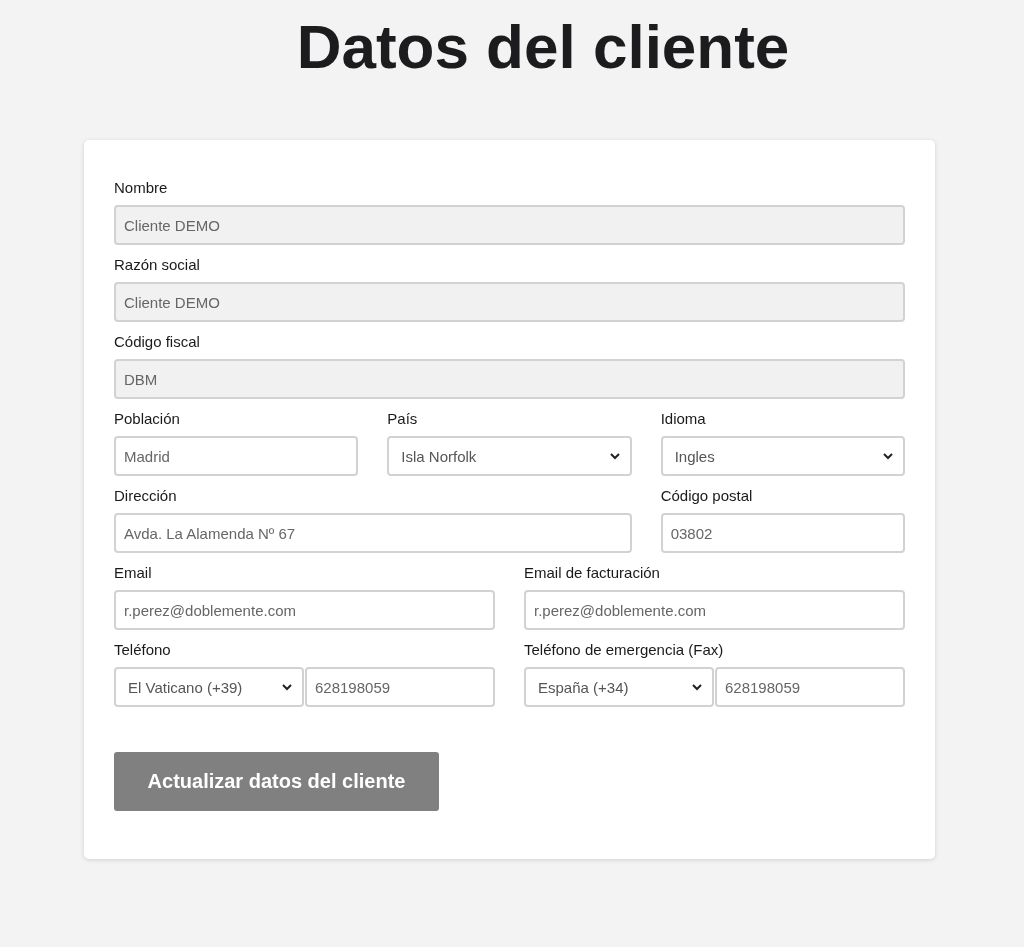 This screenshot has height=947, width=1024. Describe the element at coordinates (707, 496) in the screenshot. I see `field-label: Código postal` at that location.